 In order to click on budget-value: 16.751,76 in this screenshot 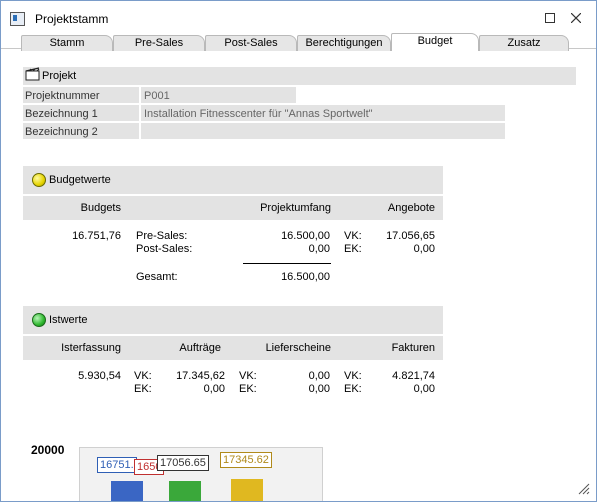, I will do `click(96, 236)`.